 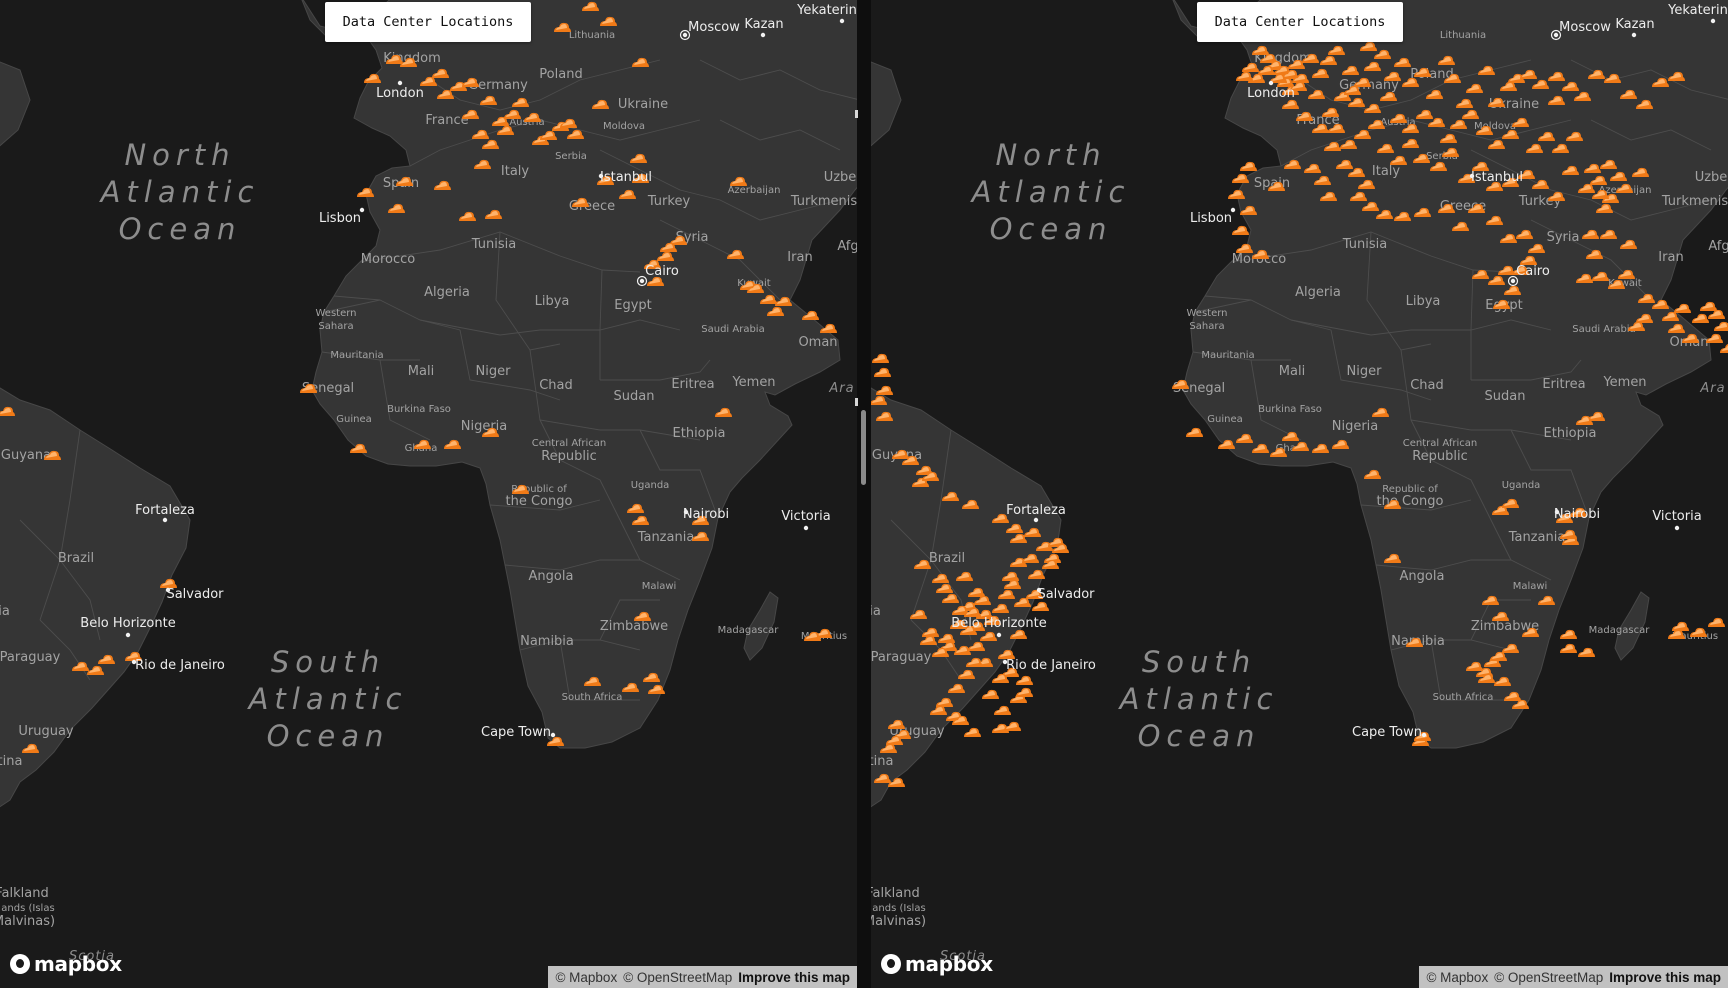 I want to click on country-label: Uzbe, so click(x=840, y=177).